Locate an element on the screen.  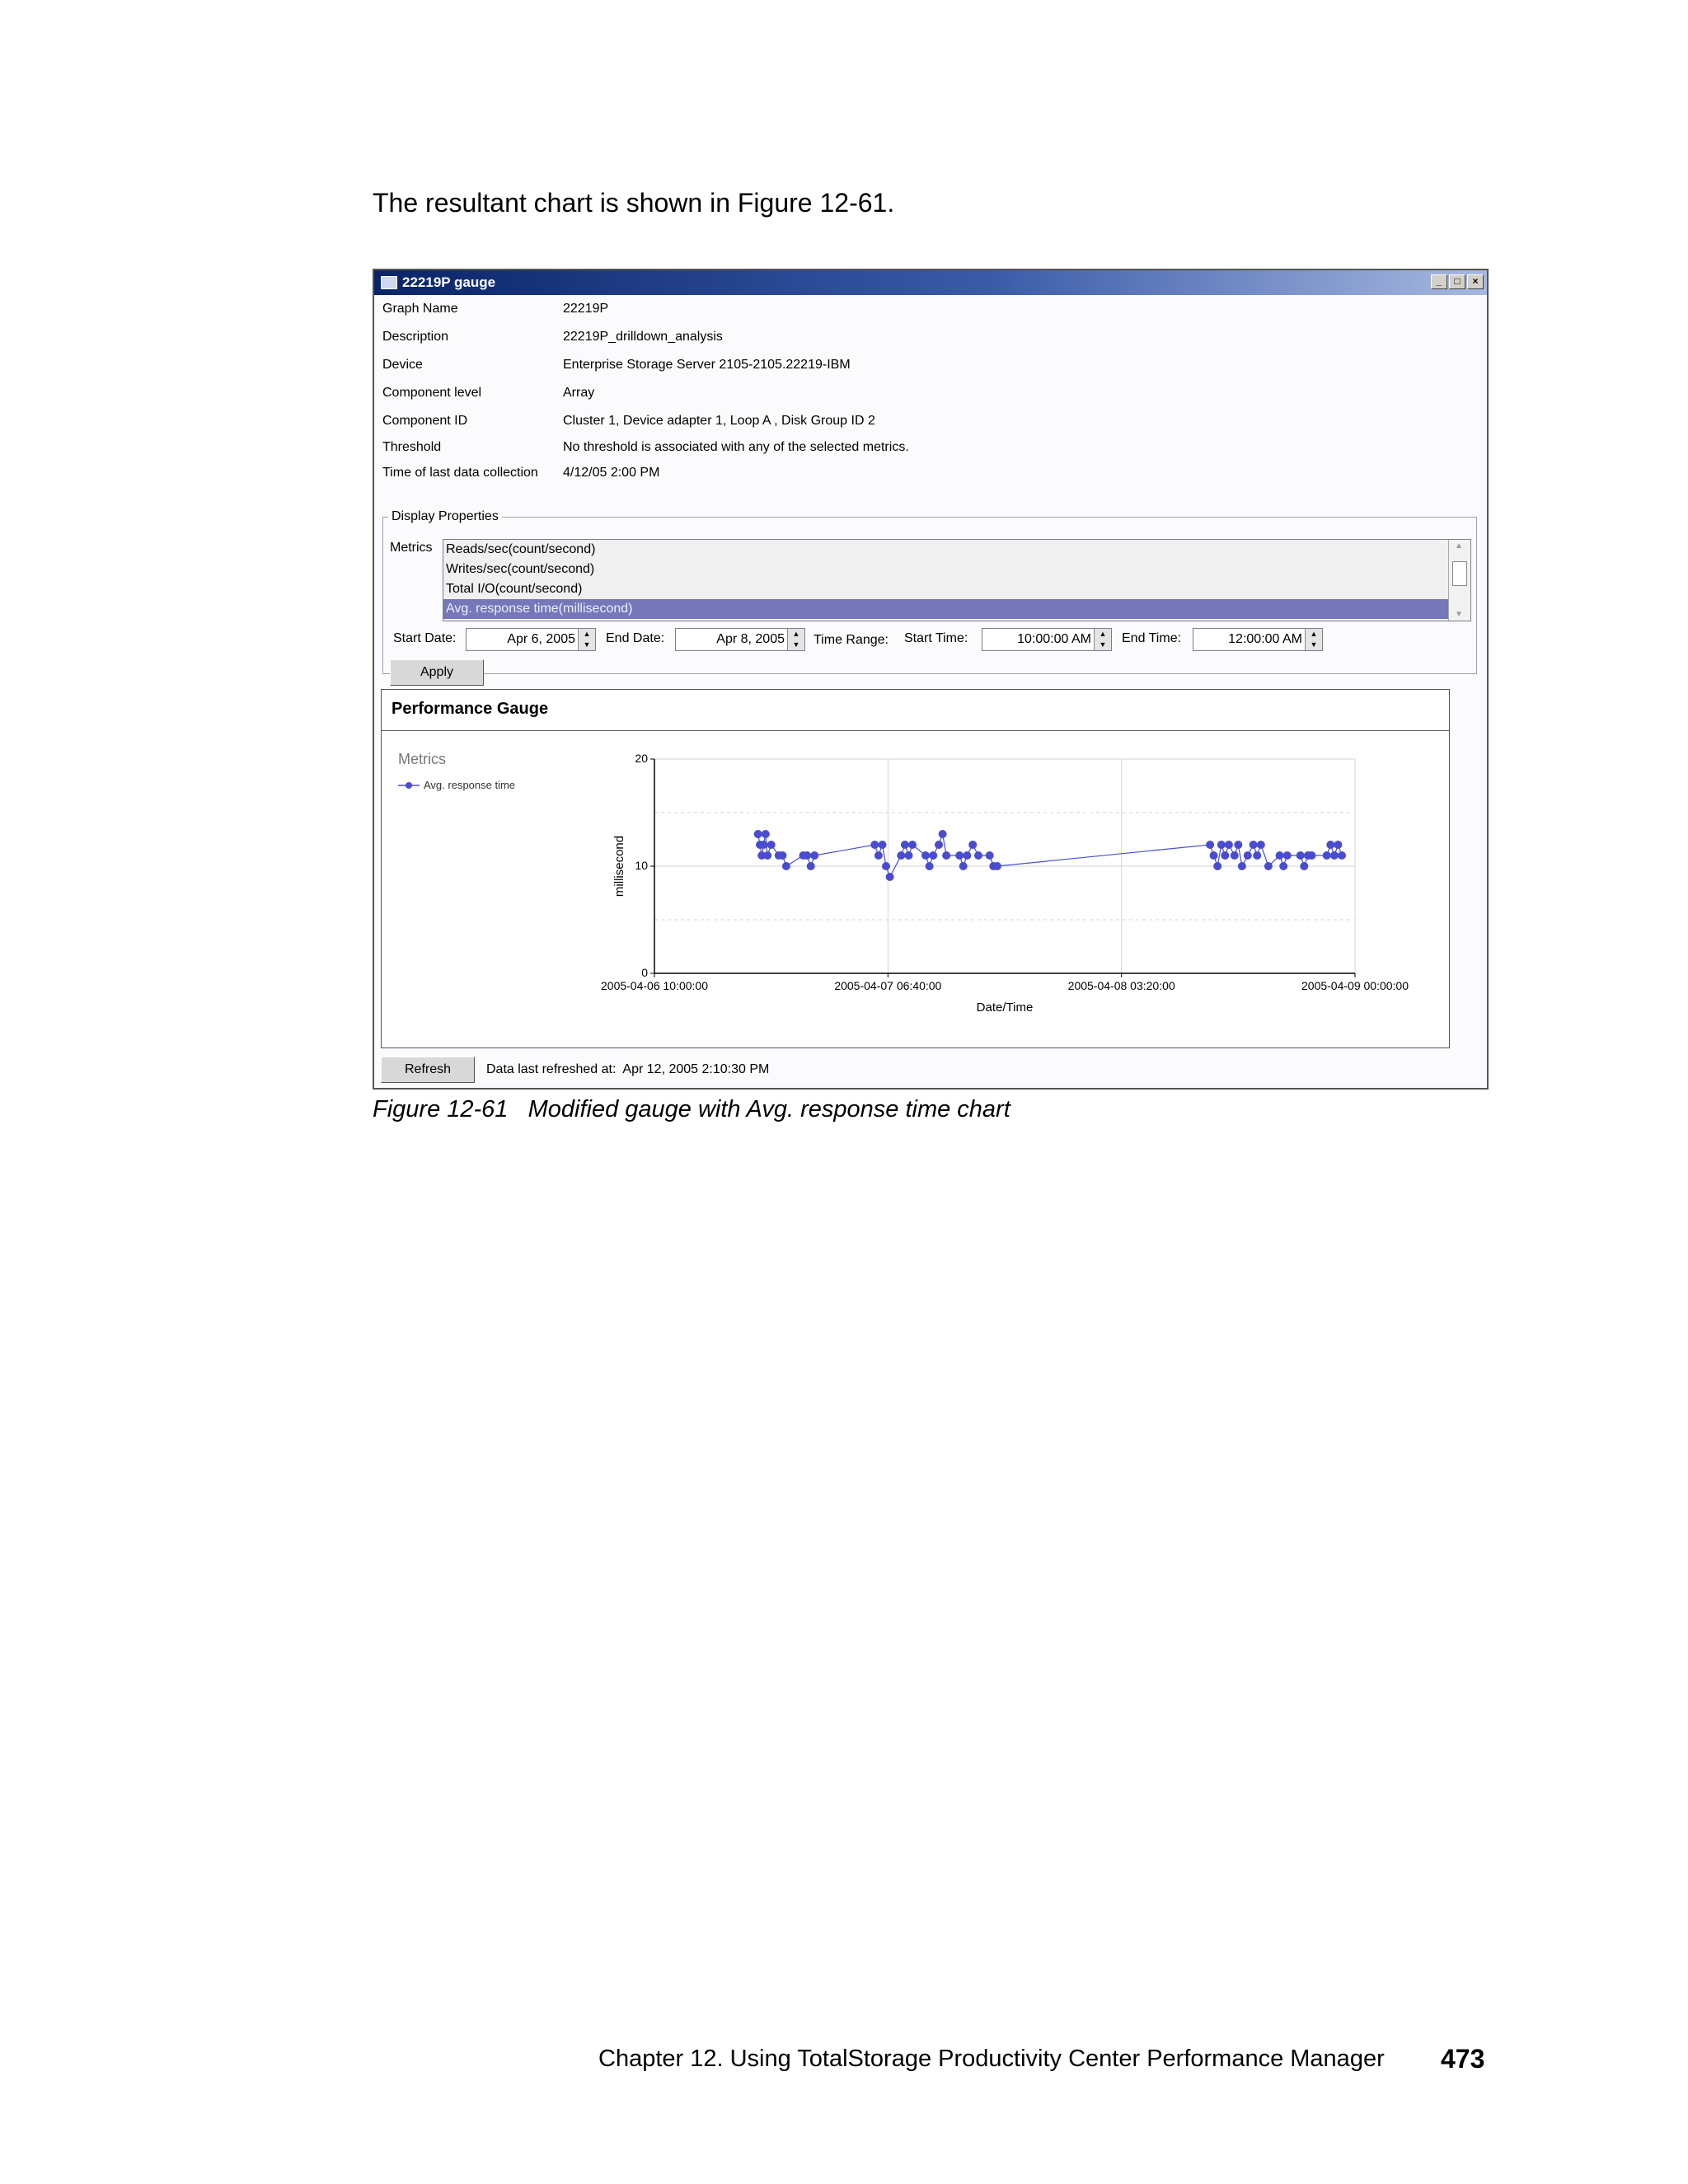
property-value: 22219P_drilldown_analysis is located at coordinates (643, 337).